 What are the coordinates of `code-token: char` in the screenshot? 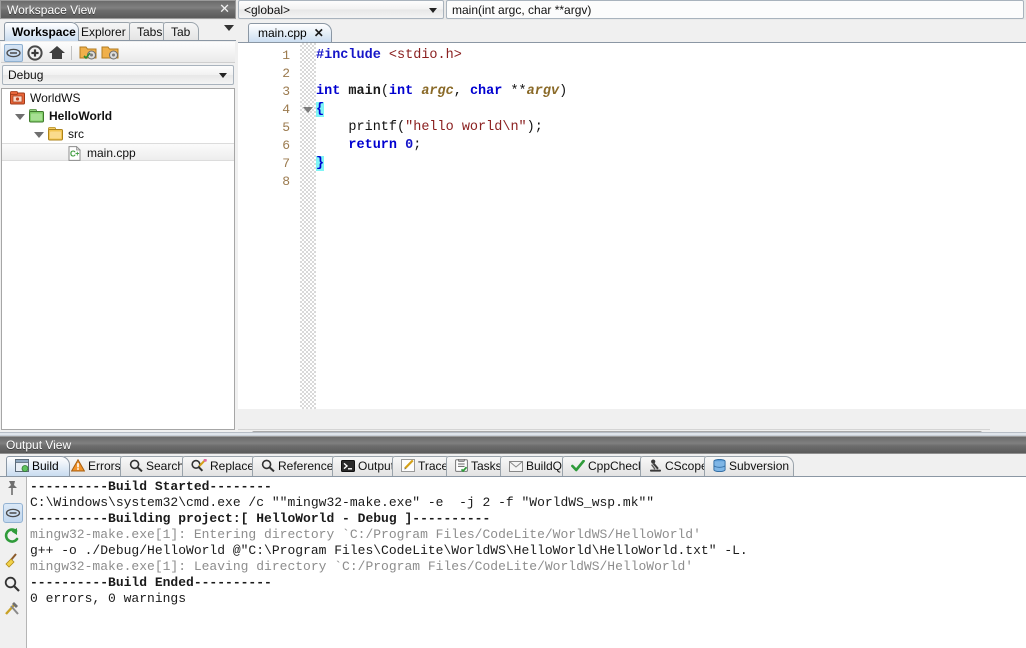 It's located at (490, 91).